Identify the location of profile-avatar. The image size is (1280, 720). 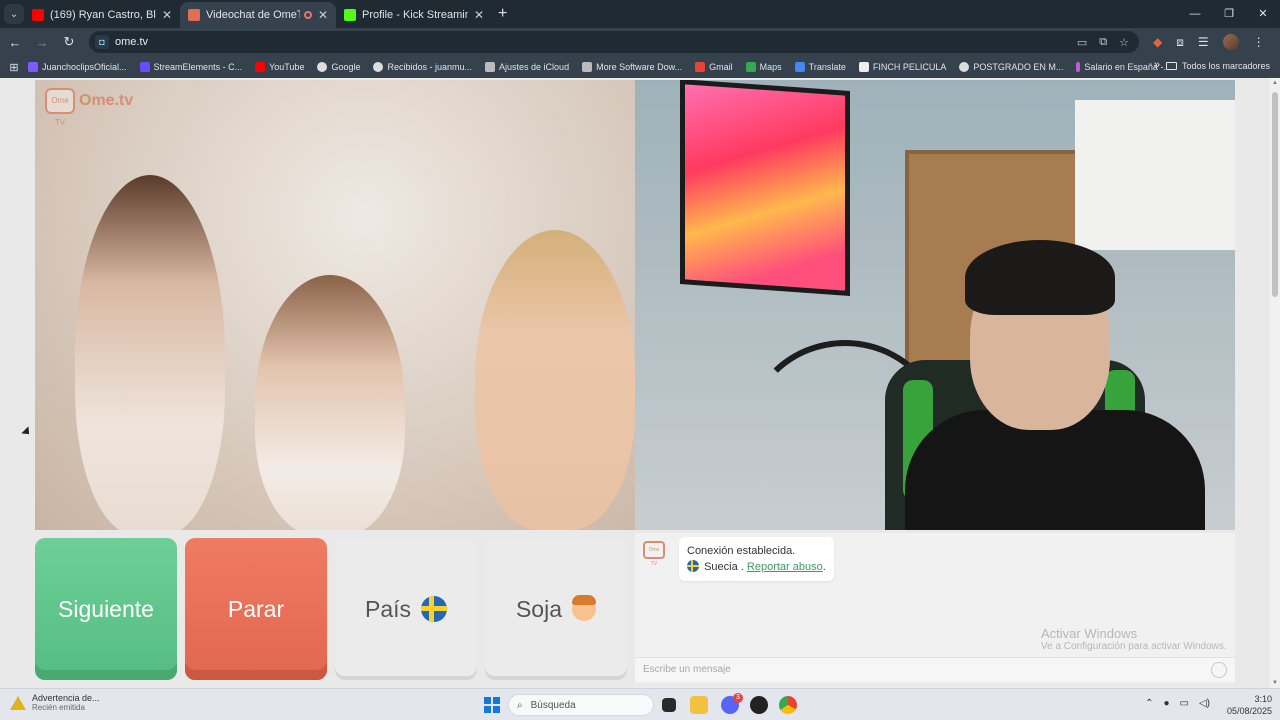
(1230, 42).